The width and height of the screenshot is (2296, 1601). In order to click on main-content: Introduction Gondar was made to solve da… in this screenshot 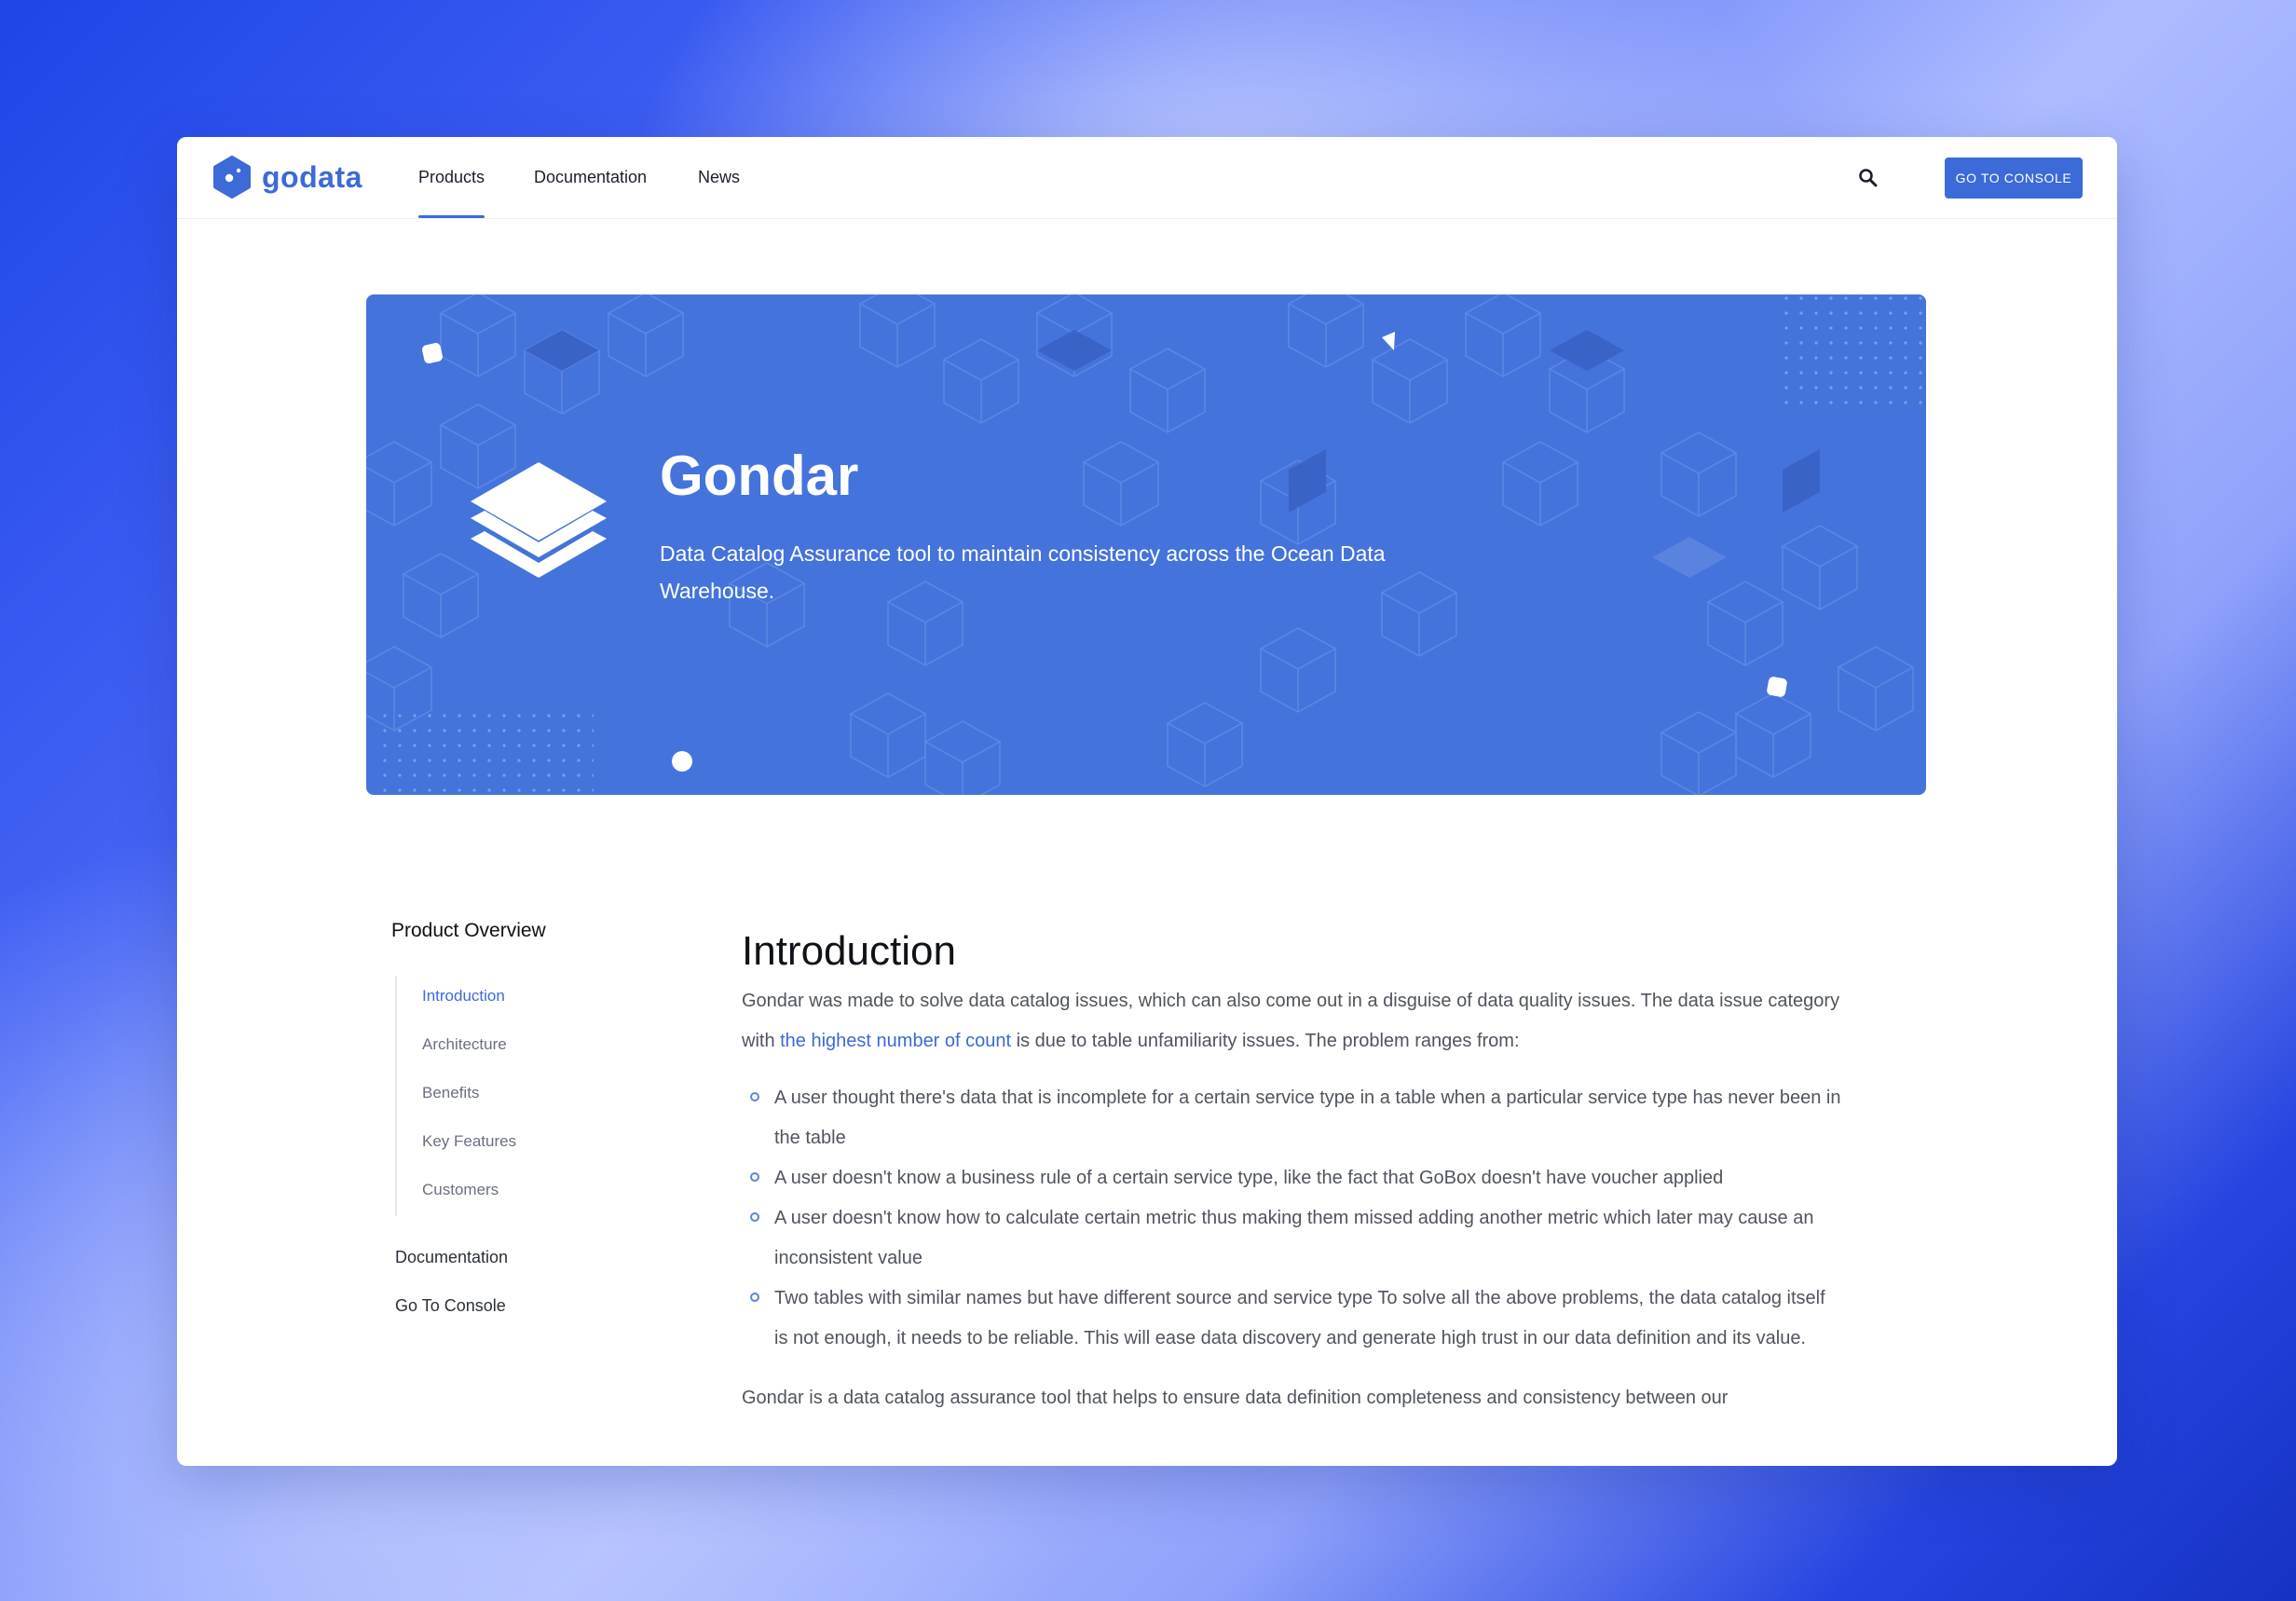, I will do `click(1291, 1171)`.